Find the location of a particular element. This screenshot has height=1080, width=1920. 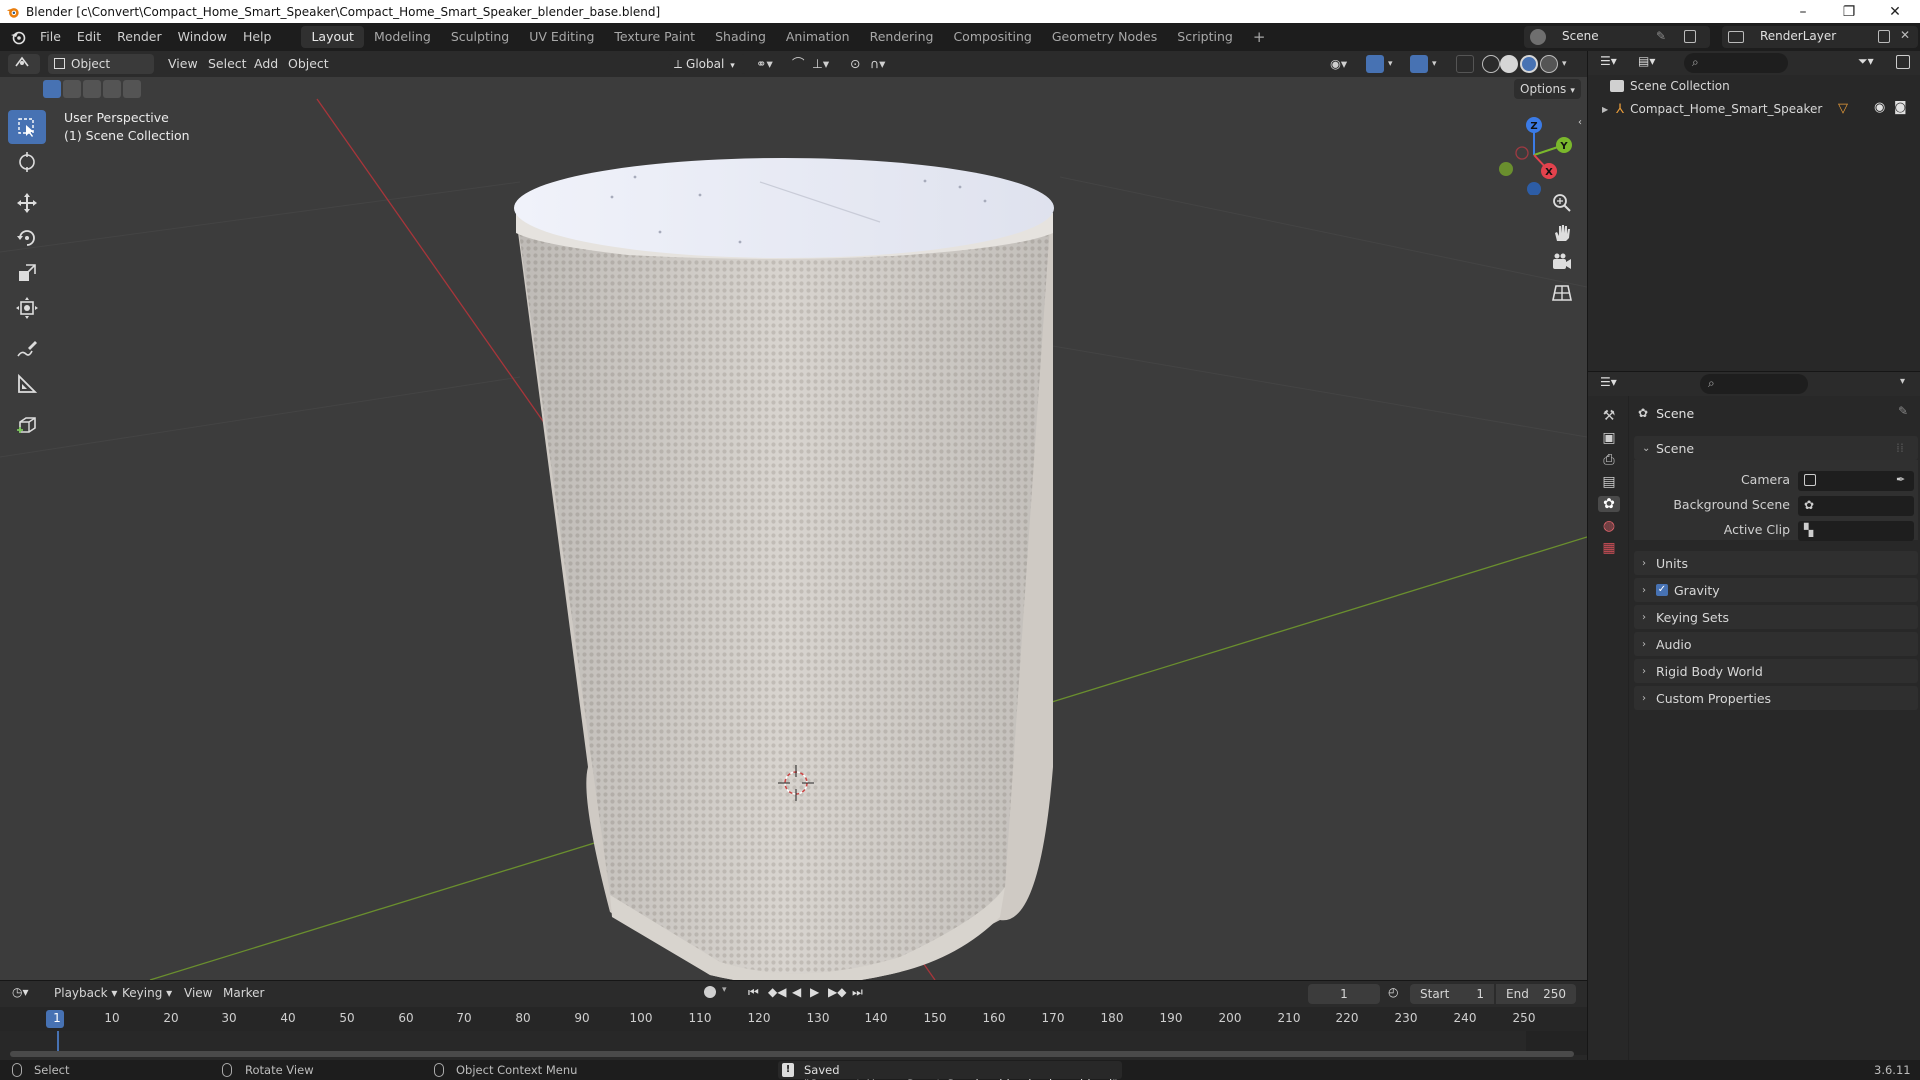

options-button: Options ▾ is located at coordinates (1547, 89).